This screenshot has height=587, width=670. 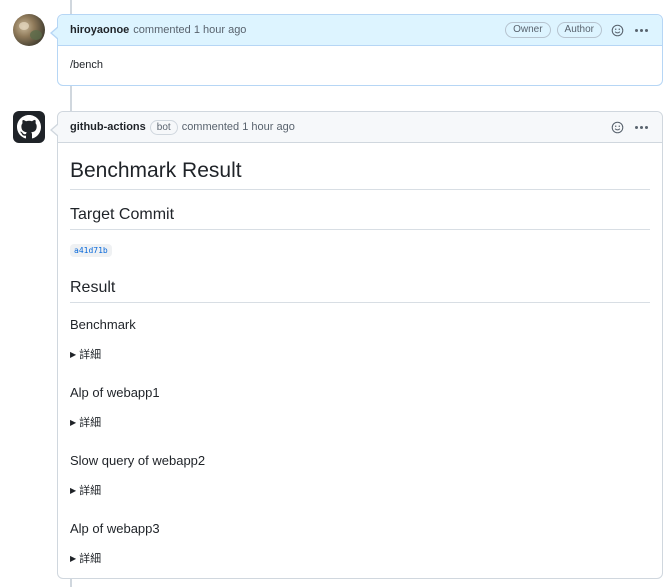 What do you see at coordinates (138, 460) in the screenshot?
I see `section-title: Slow query of webapp2` at bounding box center [138, 460].